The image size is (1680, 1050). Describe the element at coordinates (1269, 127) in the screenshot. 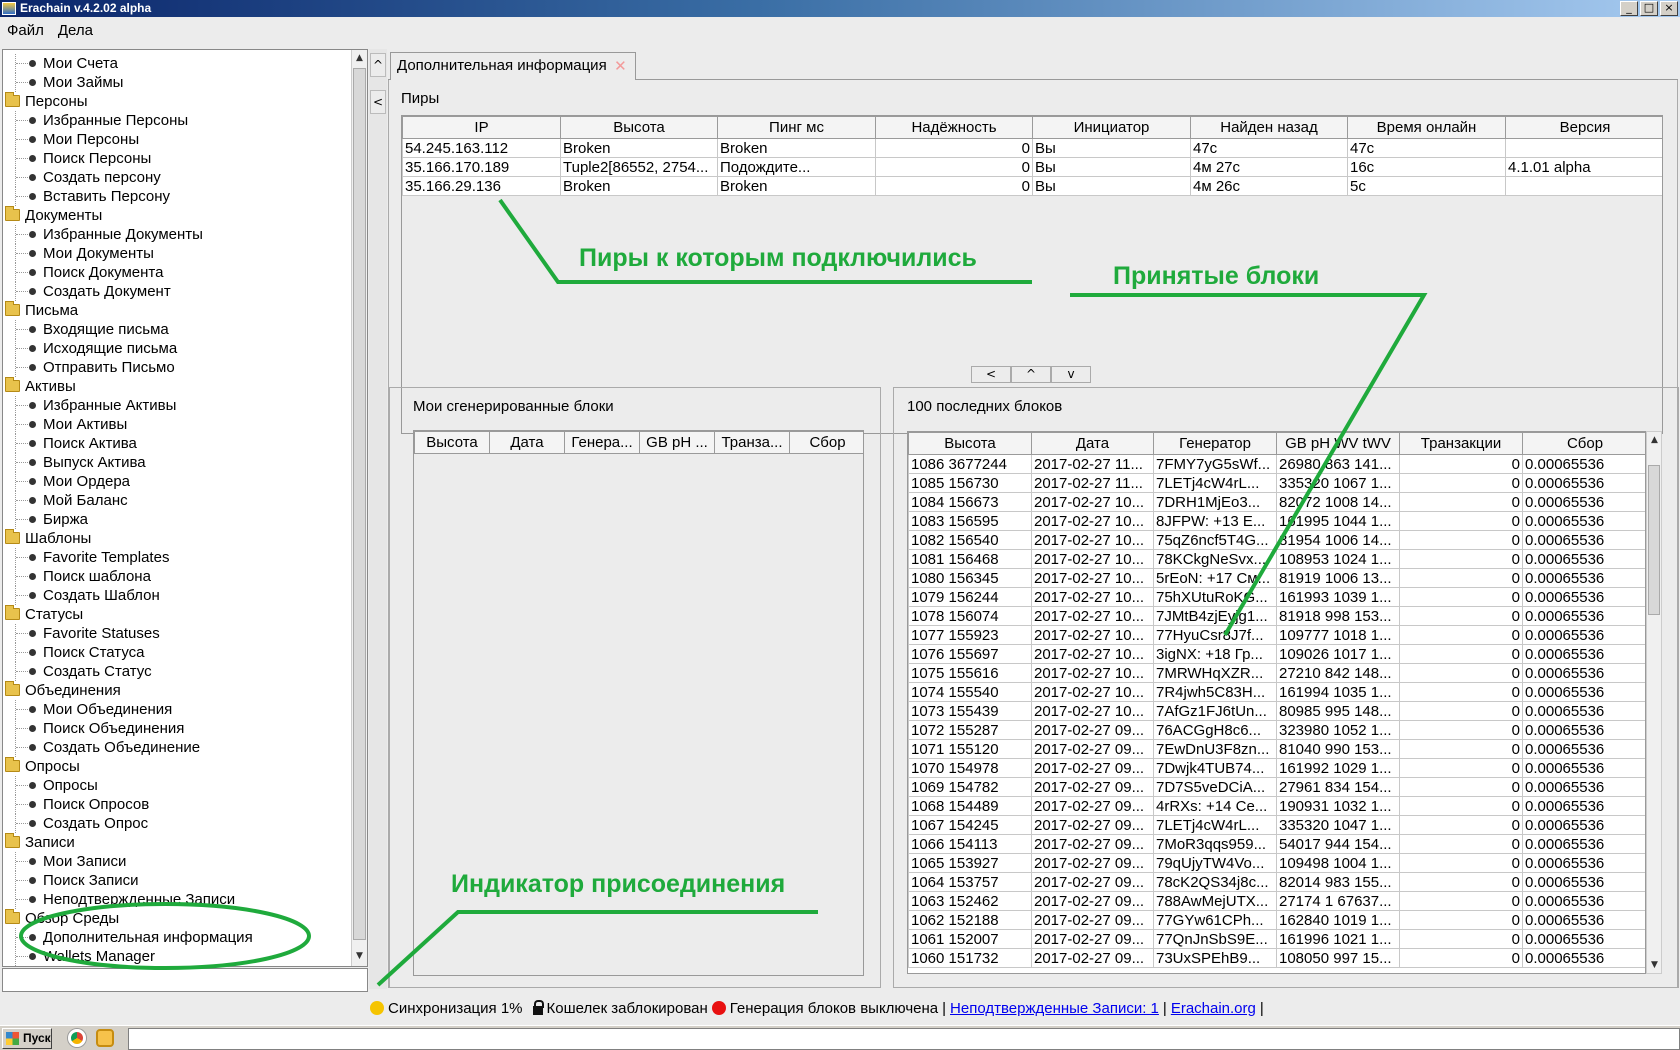

I see `column-header: Найден назад` at that location.